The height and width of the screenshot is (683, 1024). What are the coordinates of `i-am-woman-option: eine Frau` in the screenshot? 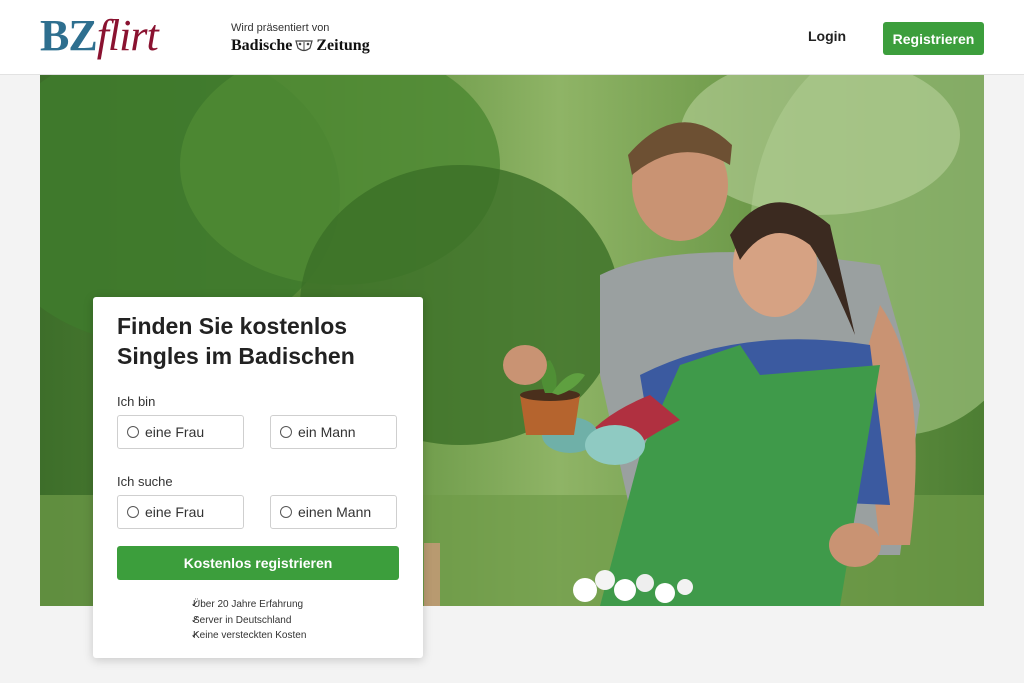 It's located at (180, 432).